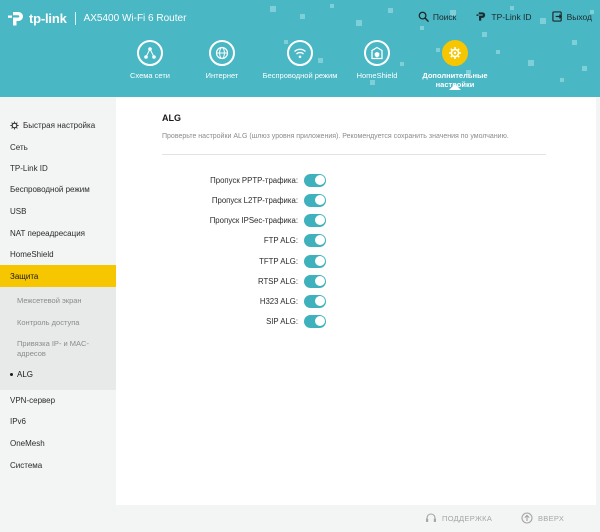  What do you see at coordinates (58, 443) in the screenshot?
I see `sidebar-item-onemesh: OneMesh` at bounding box center [58, 443].